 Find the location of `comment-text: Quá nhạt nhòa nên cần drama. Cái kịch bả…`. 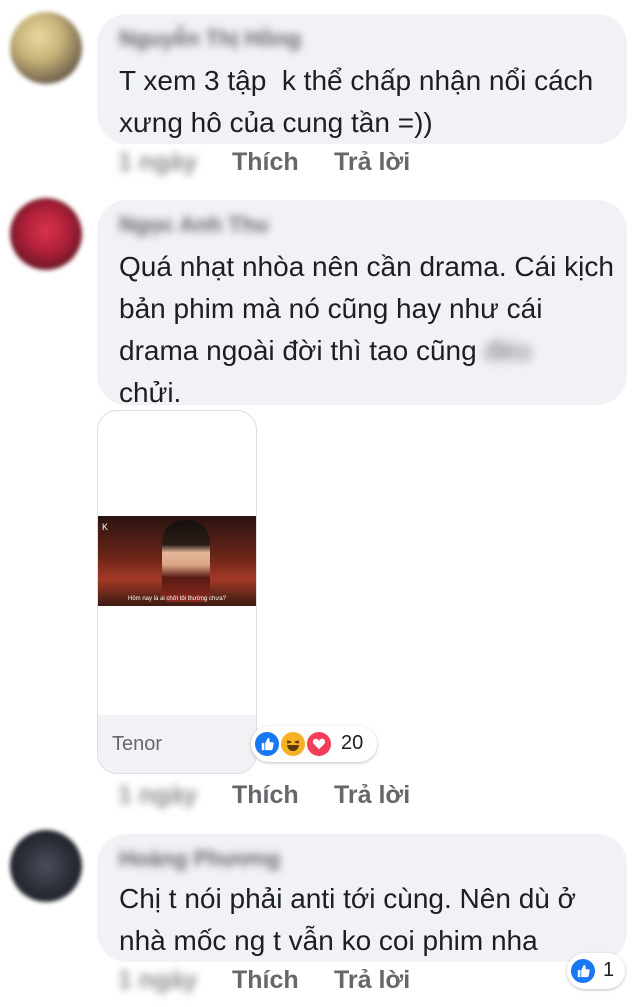

comment-text: Quá nhạt nhòa nên cần drama. Cái kịch bả… is located at coordinates (369, 330).